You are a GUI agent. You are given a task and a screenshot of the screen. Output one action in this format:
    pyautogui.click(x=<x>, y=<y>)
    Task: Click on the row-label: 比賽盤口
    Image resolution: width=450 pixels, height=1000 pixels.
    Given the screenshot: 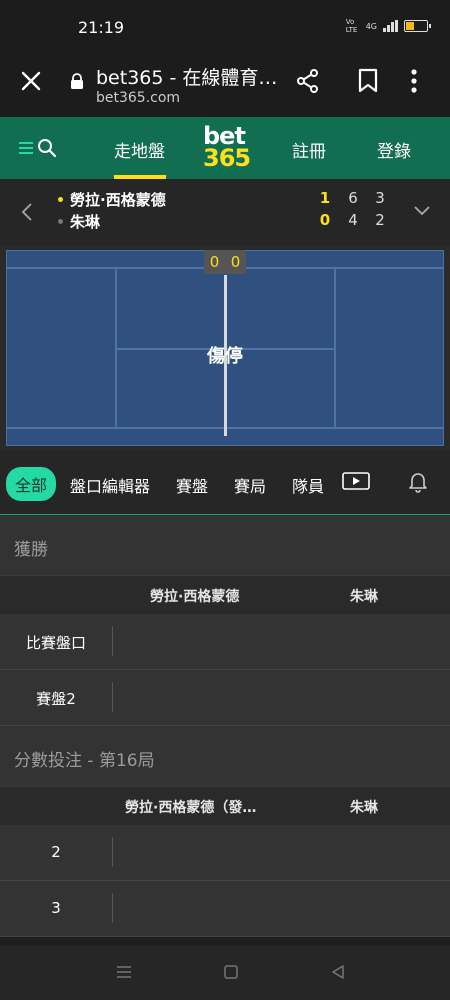 What is the action you would take?
    pyautogui.click(x=55, y=643)
    